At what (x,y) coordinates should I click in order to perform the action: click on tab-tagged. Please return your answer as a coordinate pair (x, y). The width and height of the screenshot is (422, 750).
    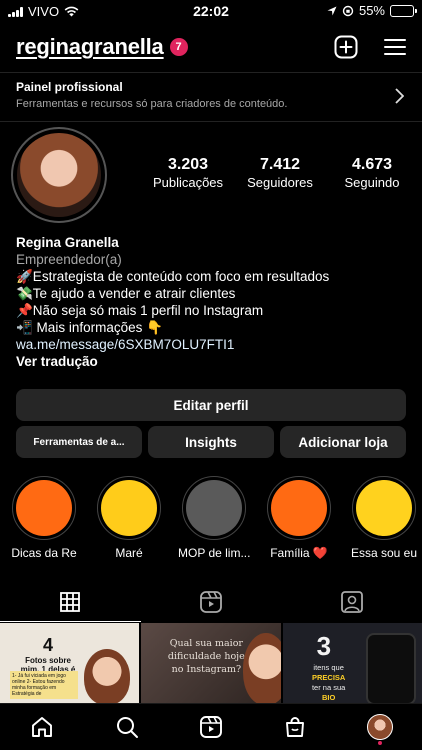
    Looking at the image, I should click on (351, 602).